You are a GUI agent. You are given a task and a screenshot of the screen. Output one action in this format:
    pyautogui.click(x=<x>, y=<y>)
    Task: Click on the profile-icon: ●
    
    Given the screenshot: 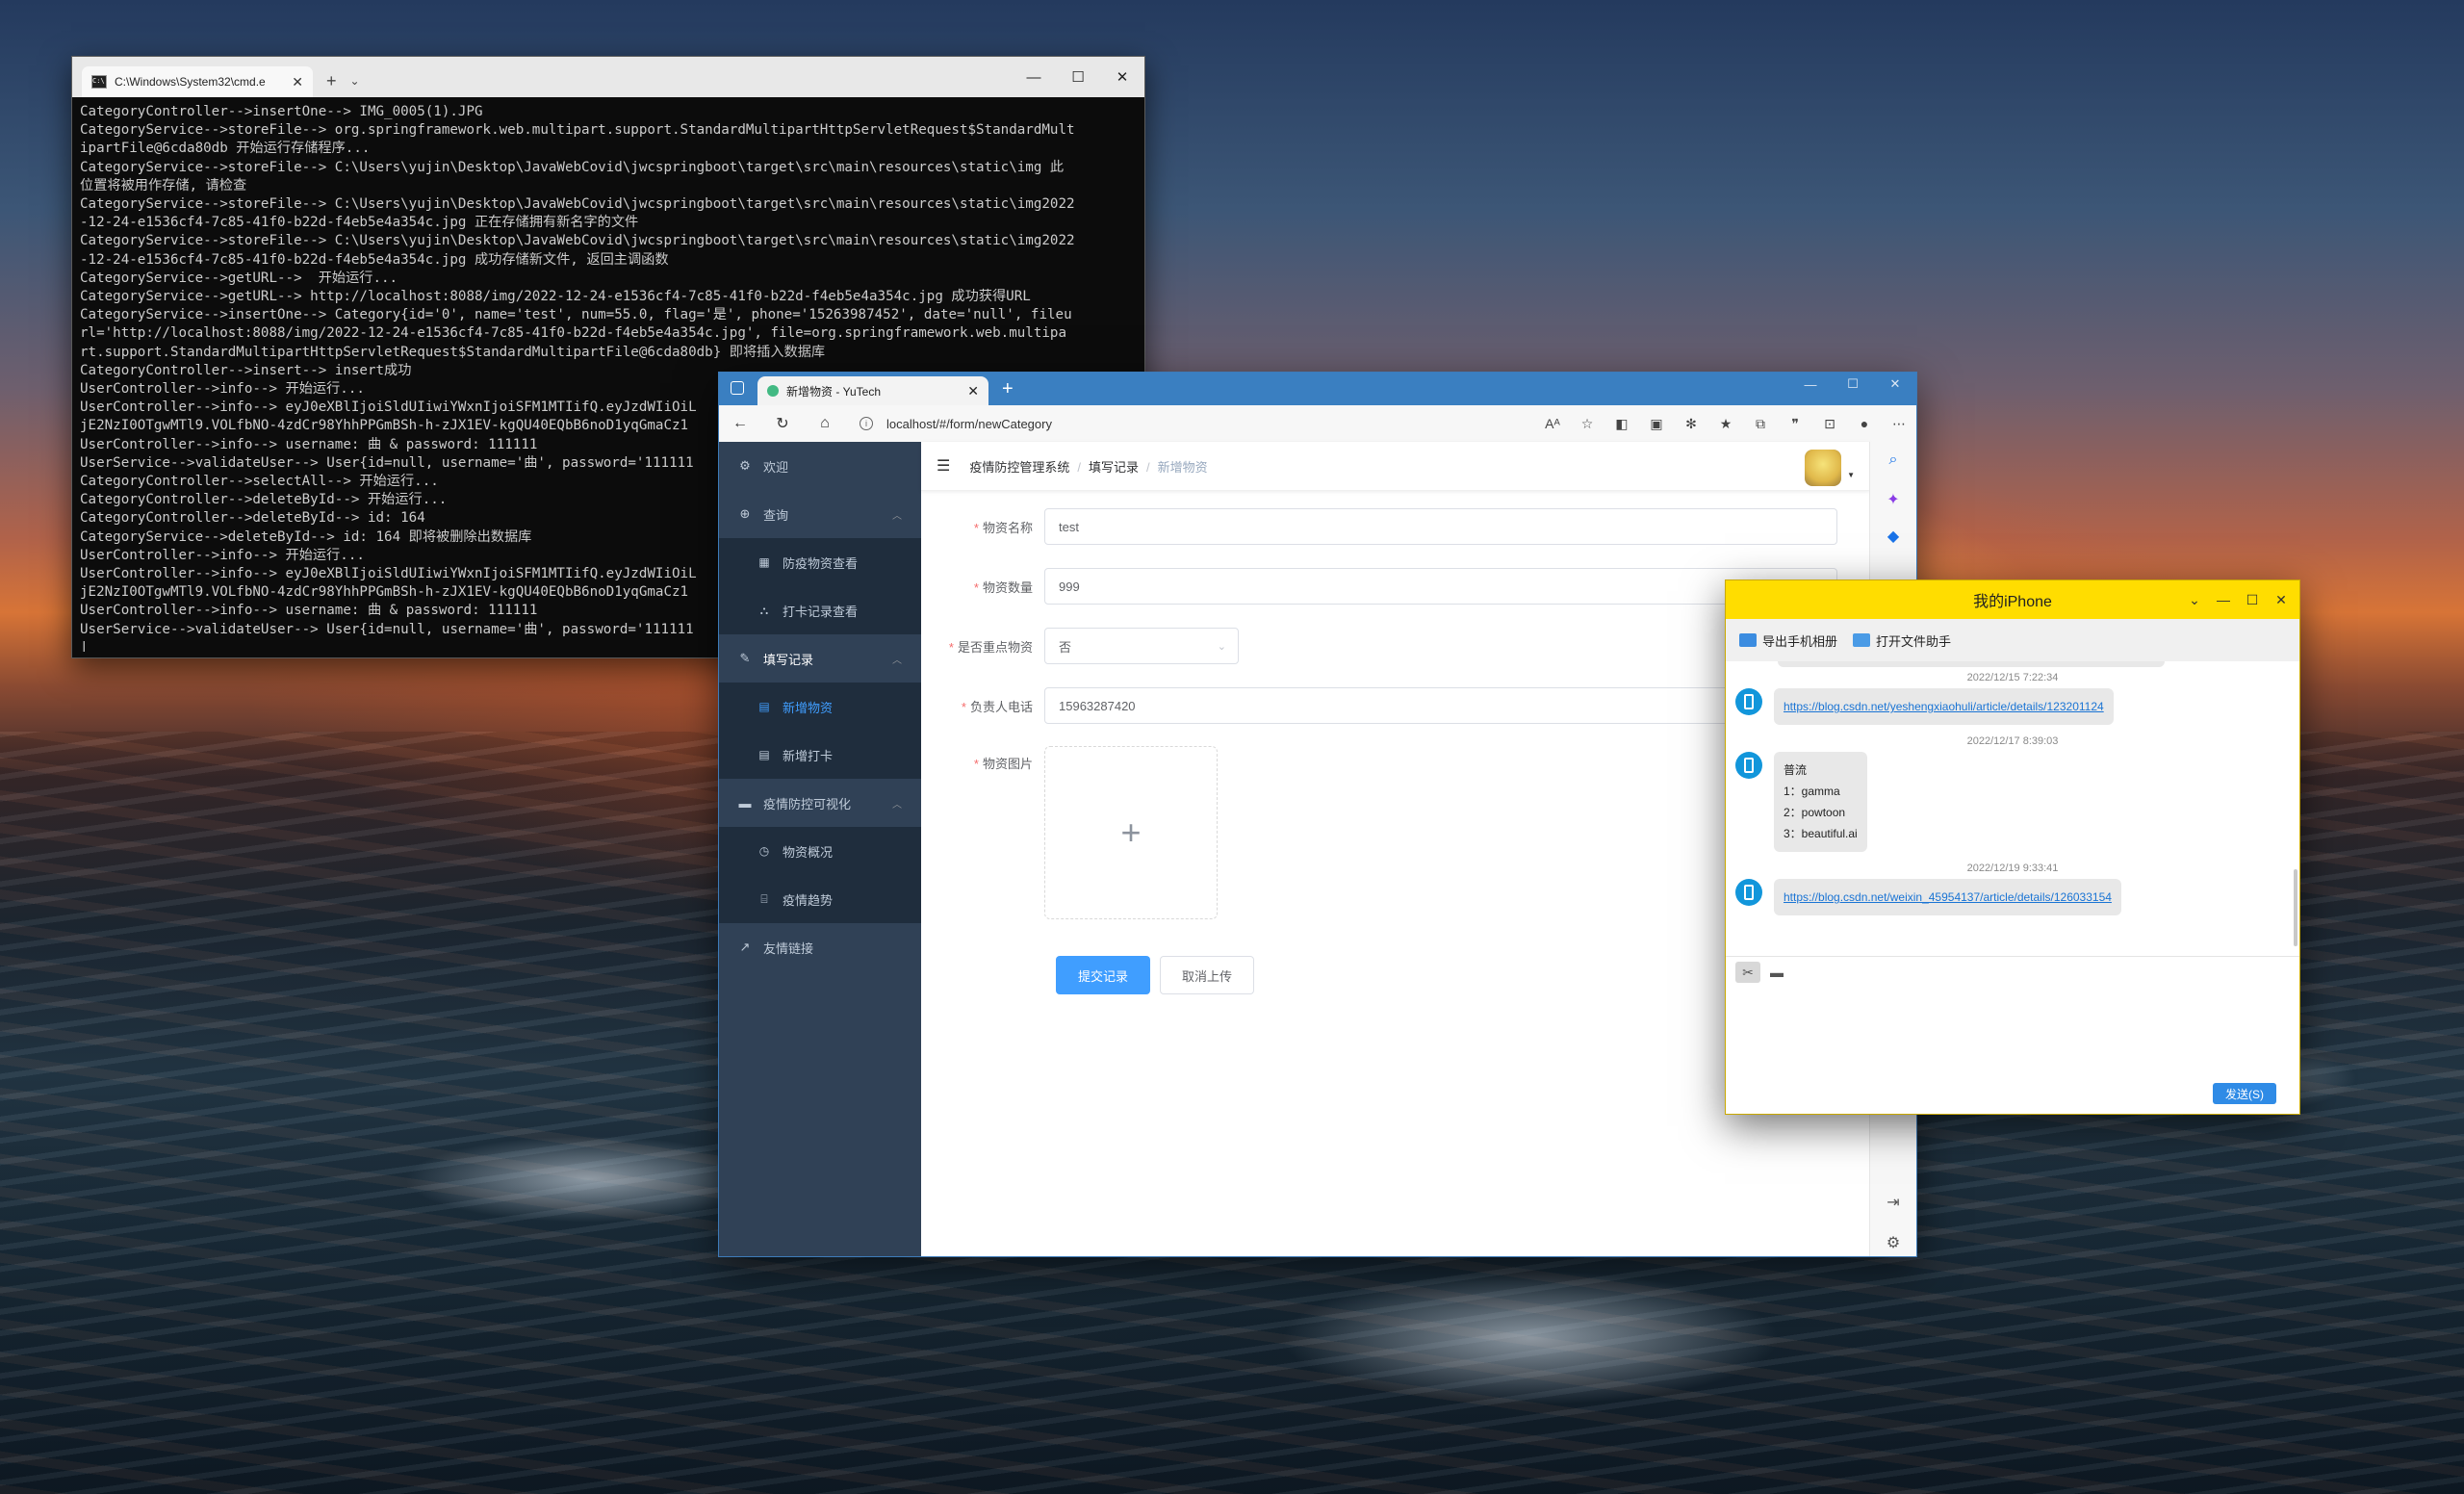 What is the action you would take?
    pyautogui.click(x=1864, y=424)
    